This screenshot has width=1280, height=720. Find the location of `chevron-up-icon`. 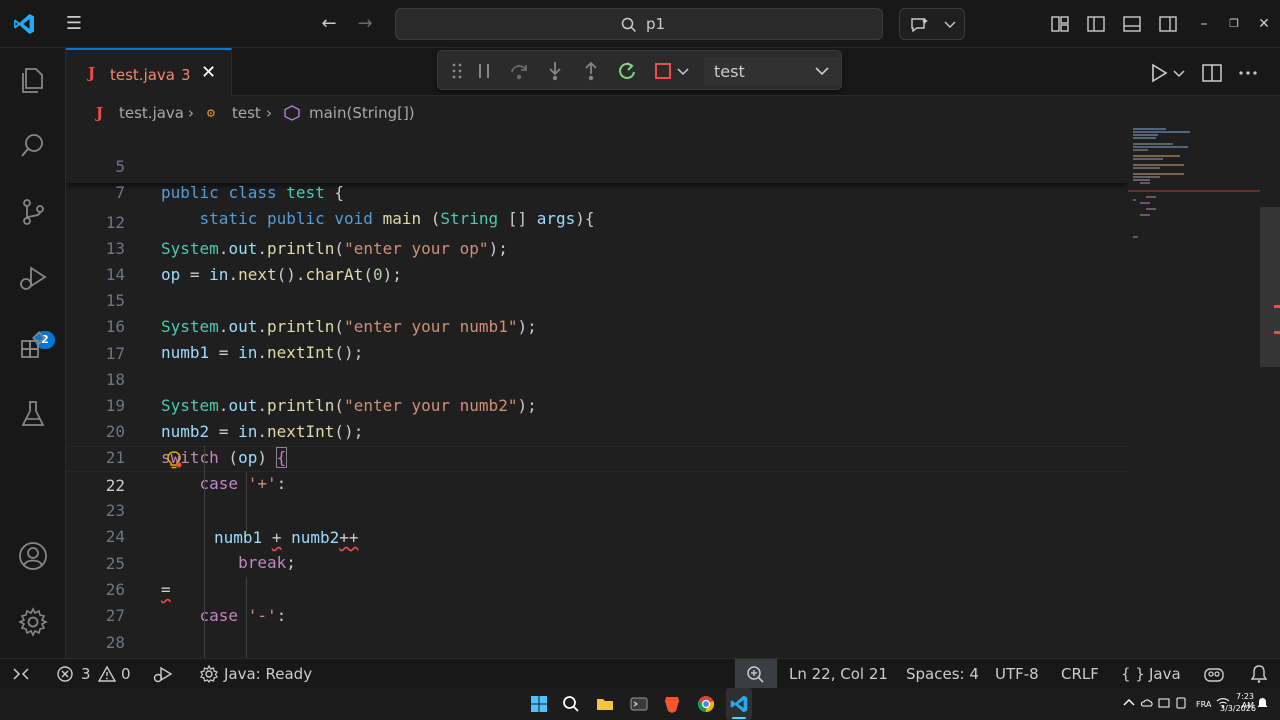

chevron-up-icon is located at coordinates (1129, 703).